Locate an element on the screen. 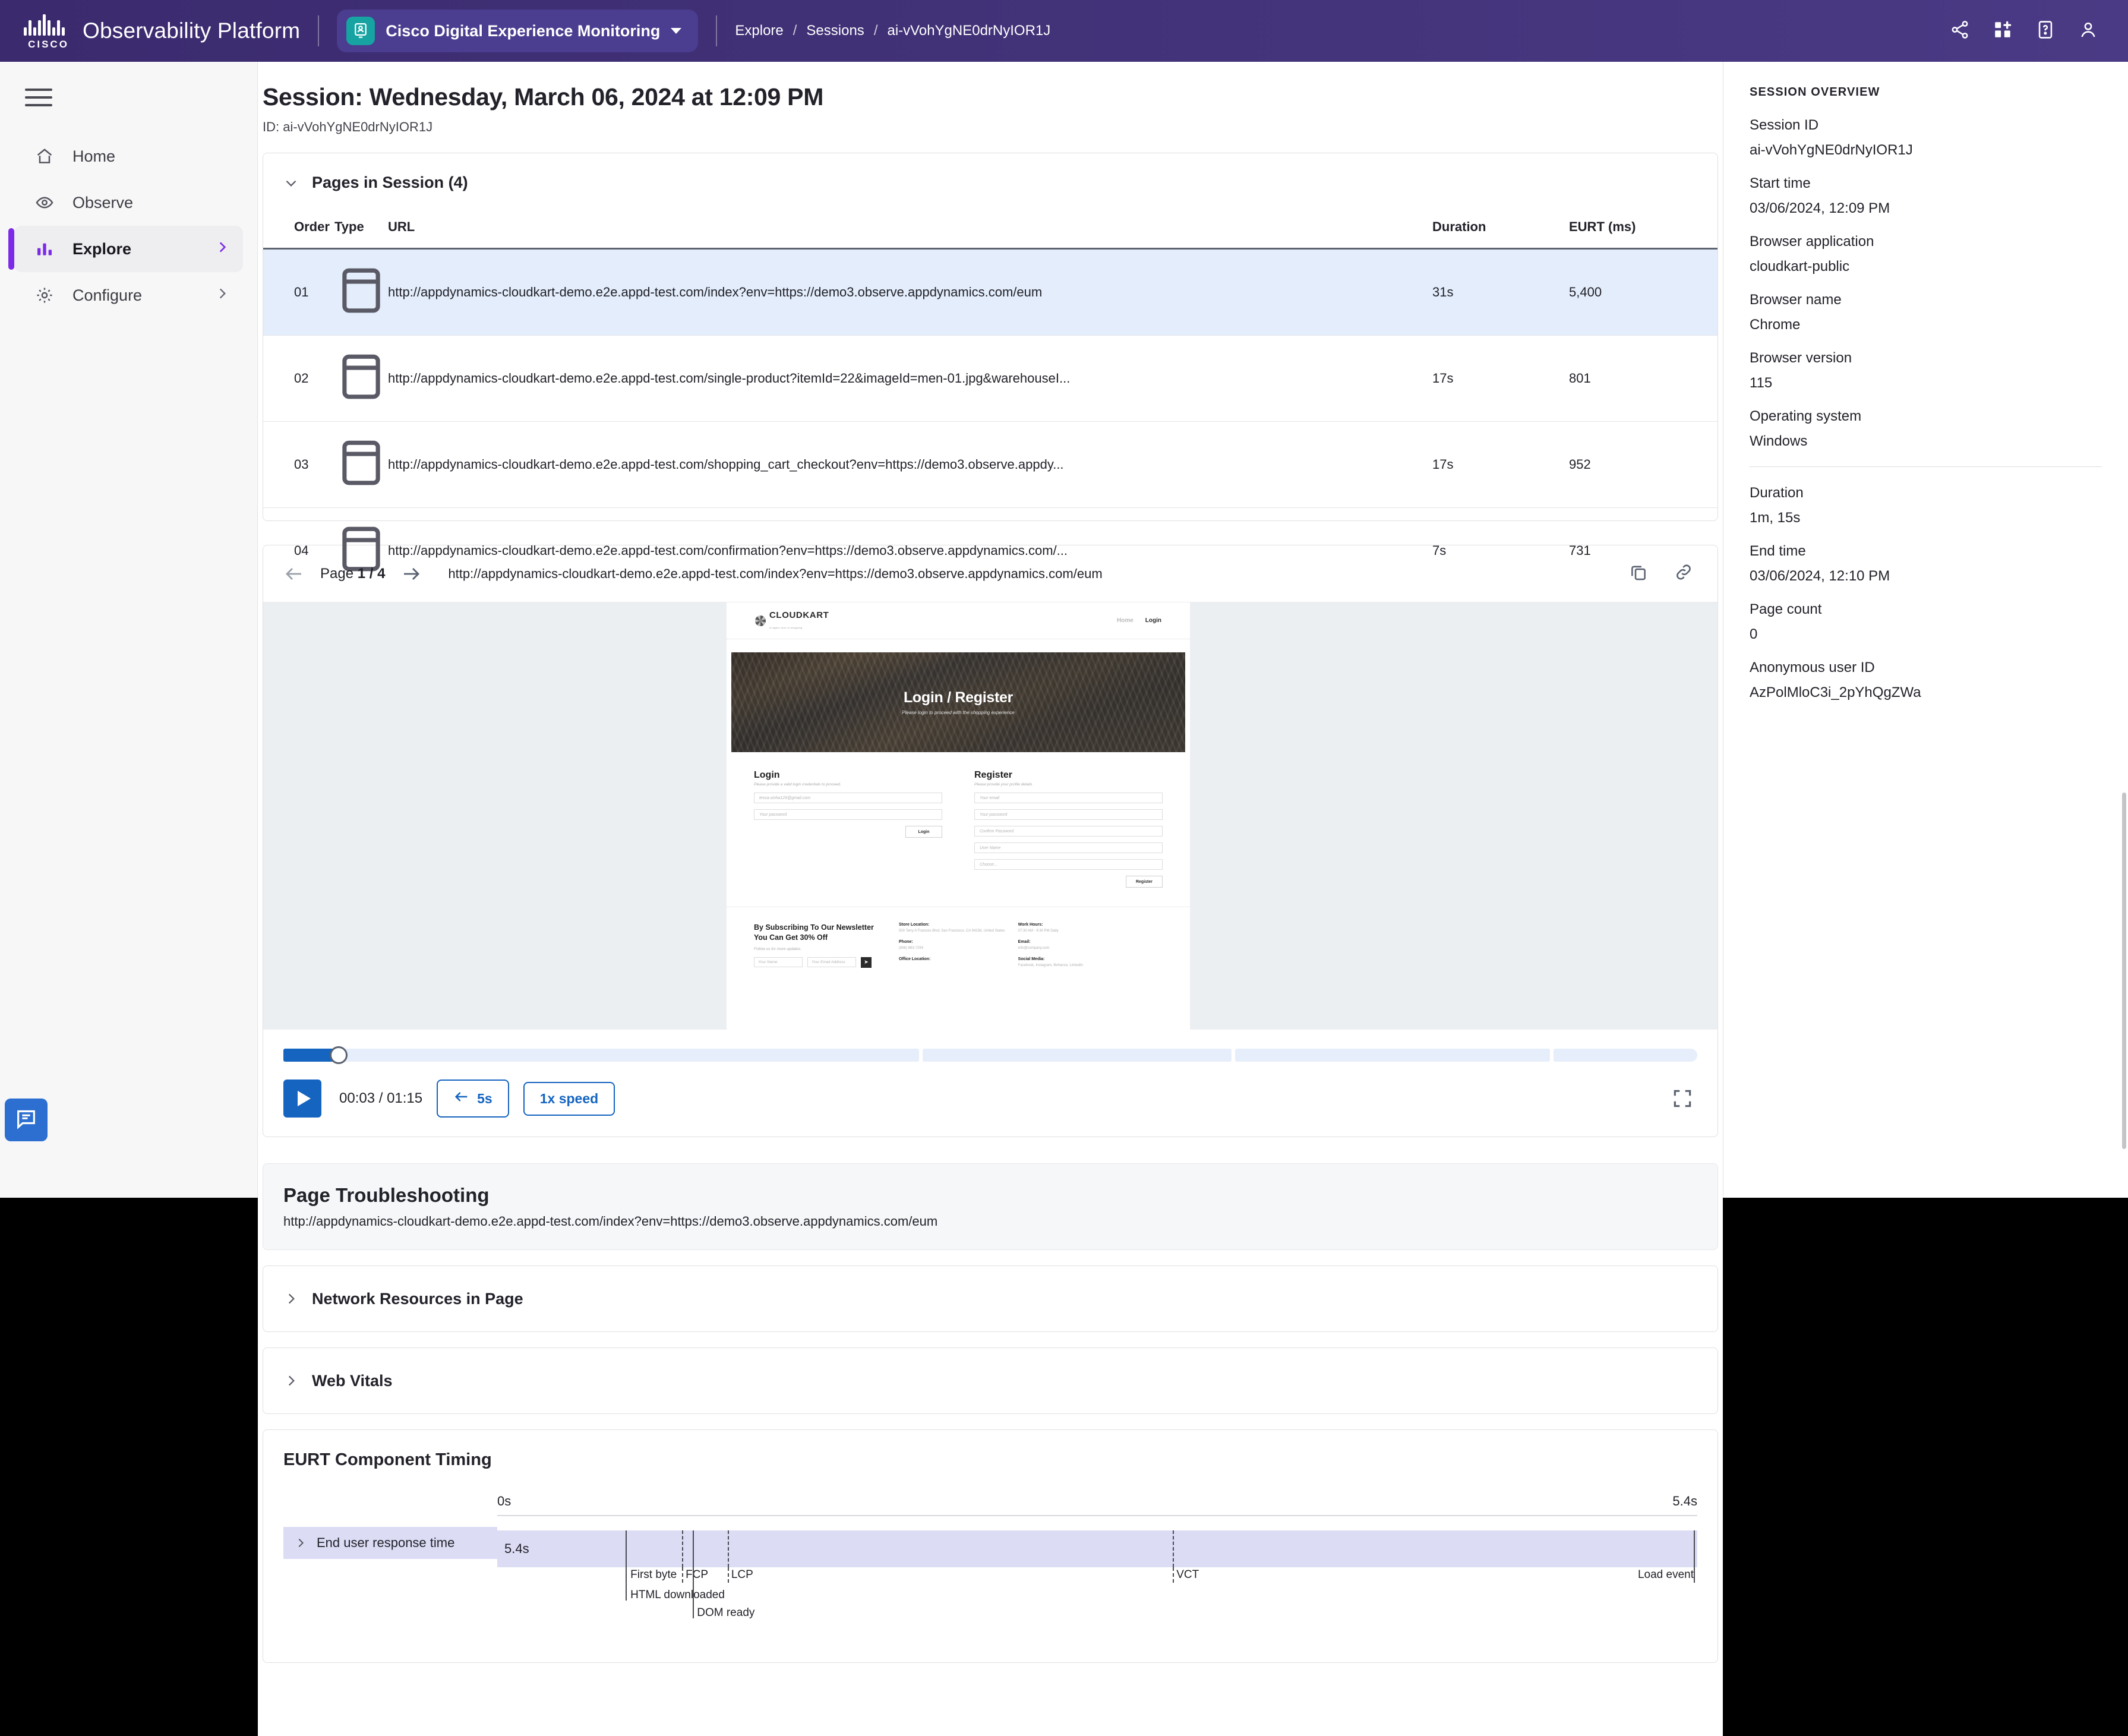  sidebar-item-label-home: Home is located at coordinates (94, 156).